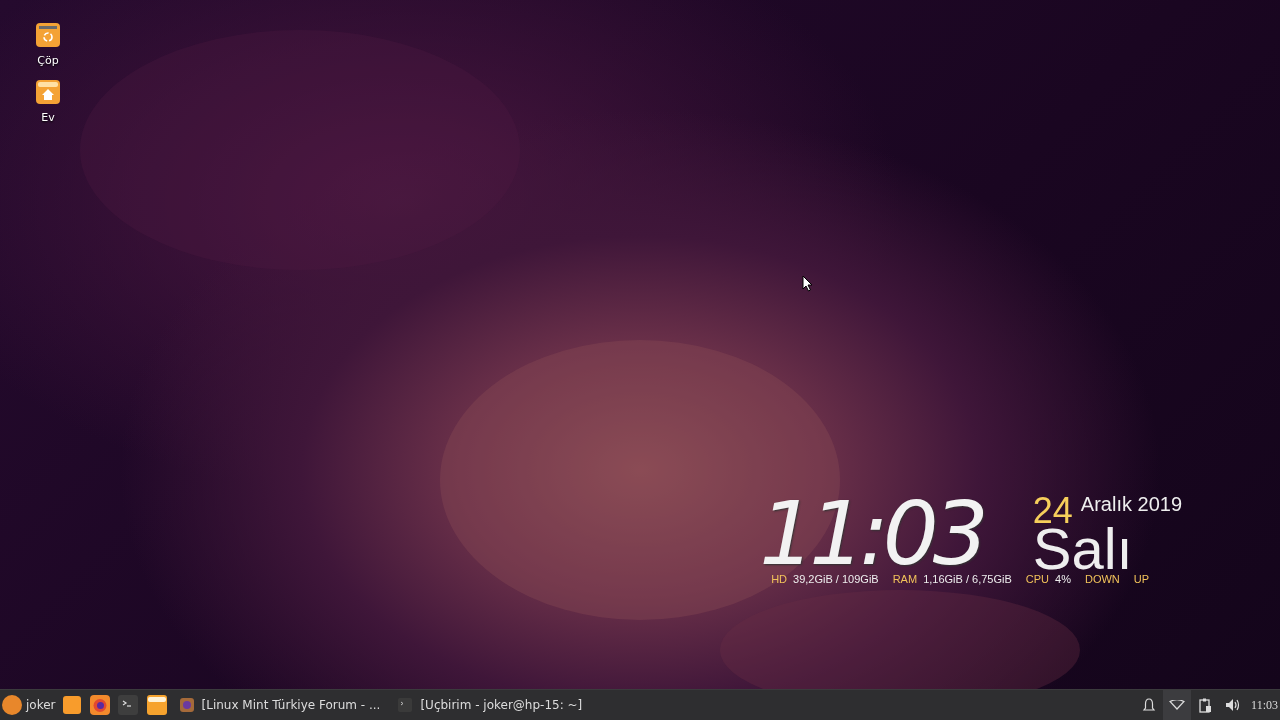 This screenshot has width=1280, height=720. What do you see at coordinates (905, 579) in the screenshot?
I see `stat-label: RAM` at bounding box center [905, 579].